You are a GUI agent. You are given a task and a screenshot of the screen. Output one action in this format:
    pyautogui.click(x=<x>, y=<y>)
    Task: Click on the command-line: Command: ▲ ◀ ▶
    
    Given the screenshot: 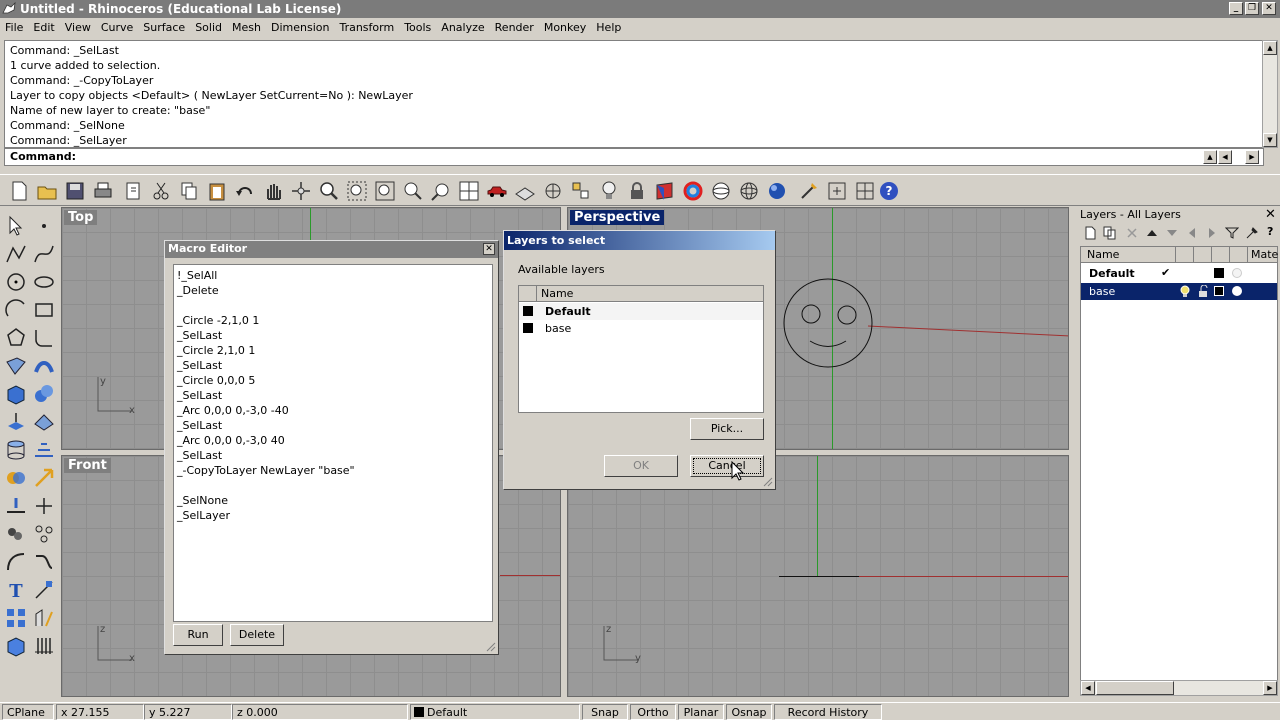 What is the action you would take?
    pyautogui.click(x=634, y=157)
    